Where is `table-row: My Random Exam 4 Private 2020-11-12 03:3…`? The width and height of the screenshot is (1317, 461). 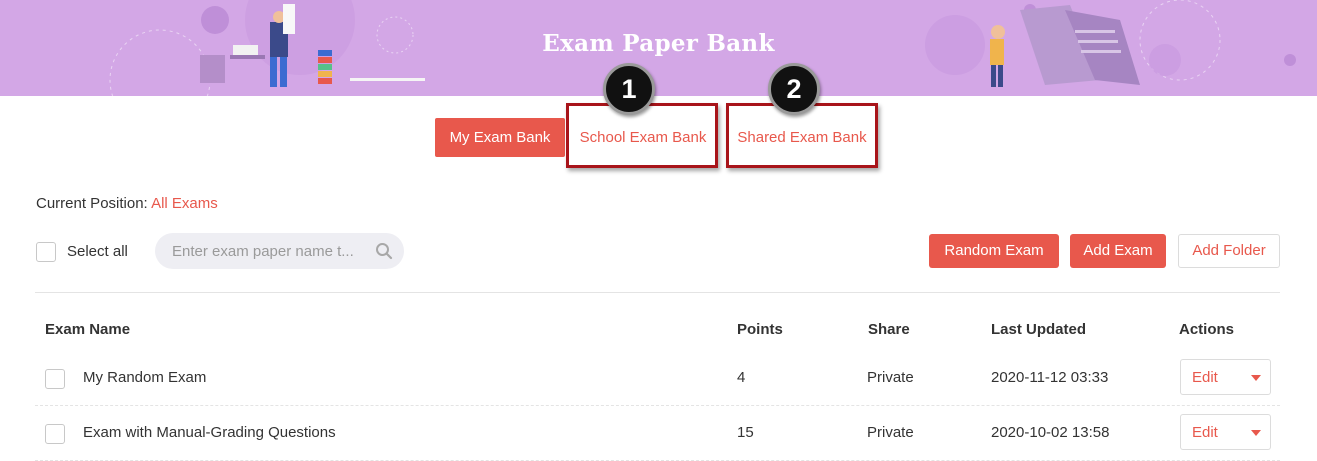 table-row: My Random Exam 4 Private 2020-11-12 03:3… is located at coordinates (657, 378).